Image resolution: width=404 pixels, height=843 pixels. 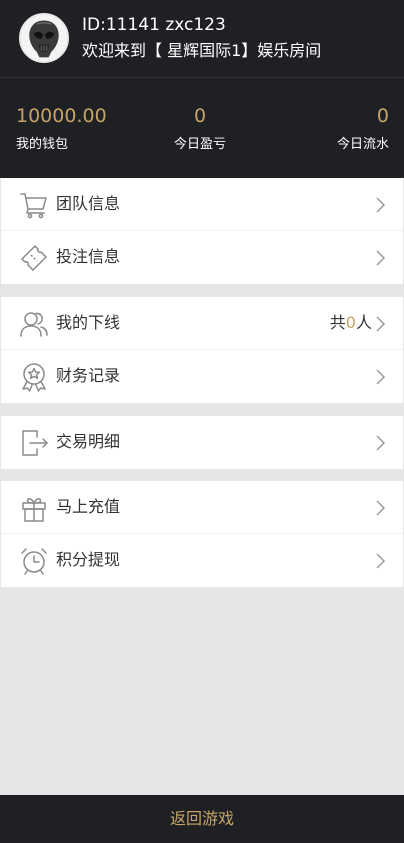 What do you see at coordinates (382, 116) in the screenshot?
I see `flow-value: 0` at bounding box center [382, 116].